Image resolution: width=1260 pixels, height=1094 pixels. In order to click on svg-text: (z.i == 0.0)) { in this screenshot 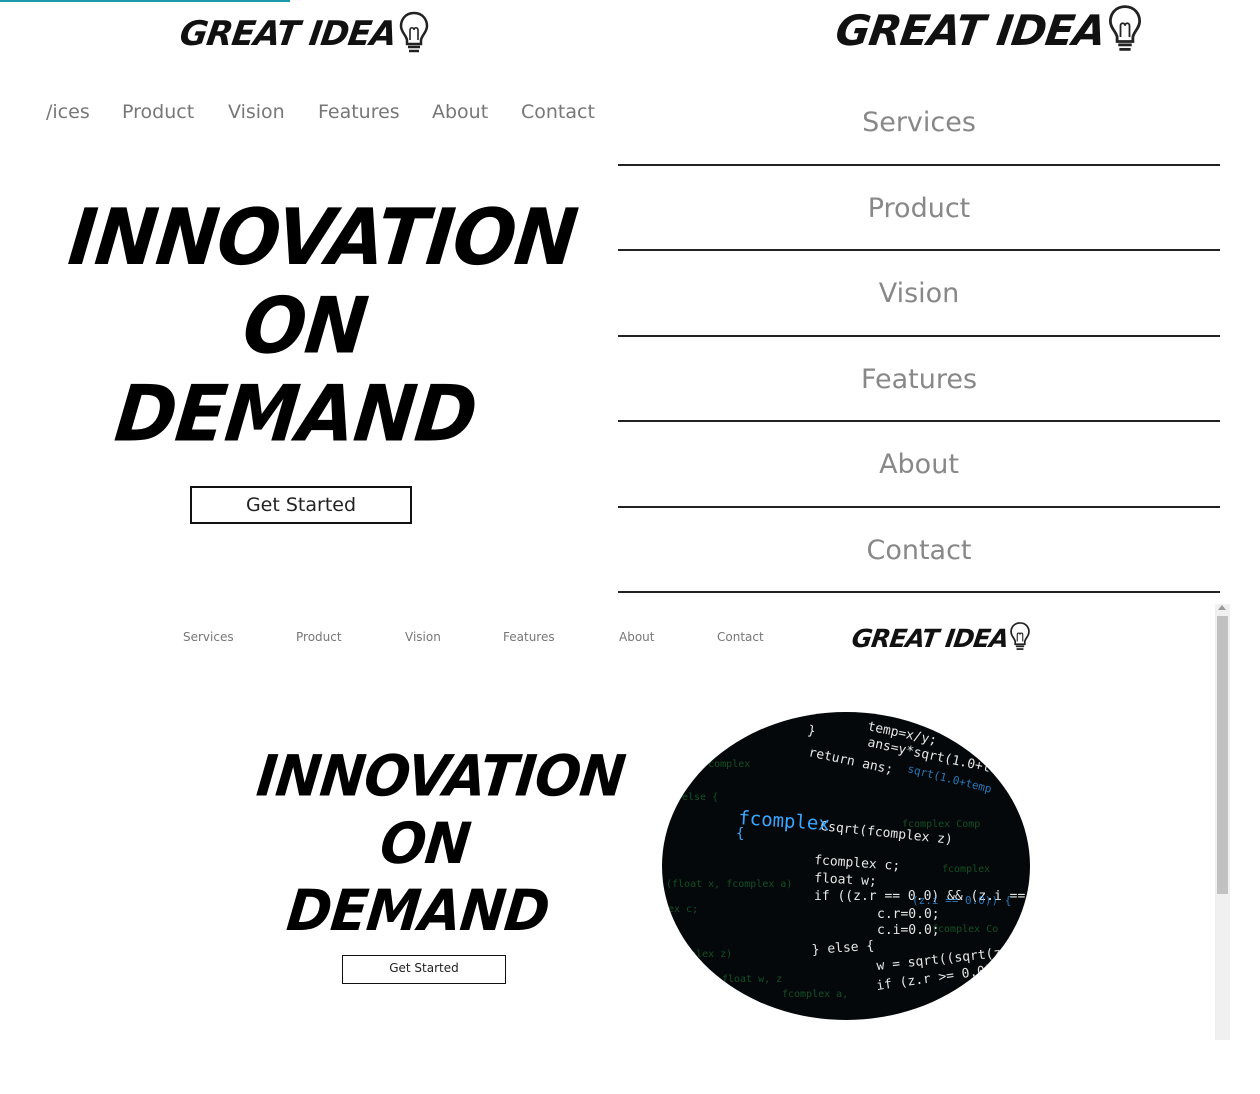, I will do `click(961, 900)`.